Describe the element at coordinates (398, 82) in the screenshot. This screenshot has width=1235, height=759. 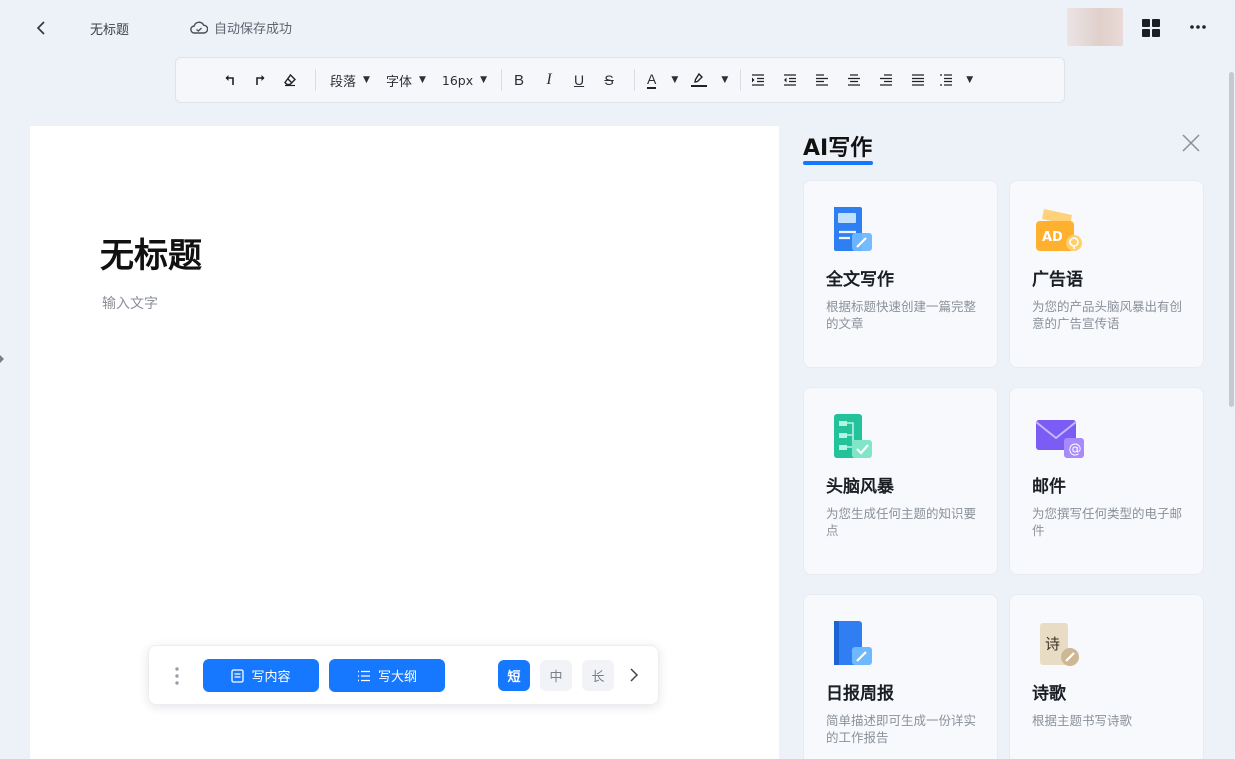
I see `font-label: 字体` at that location.